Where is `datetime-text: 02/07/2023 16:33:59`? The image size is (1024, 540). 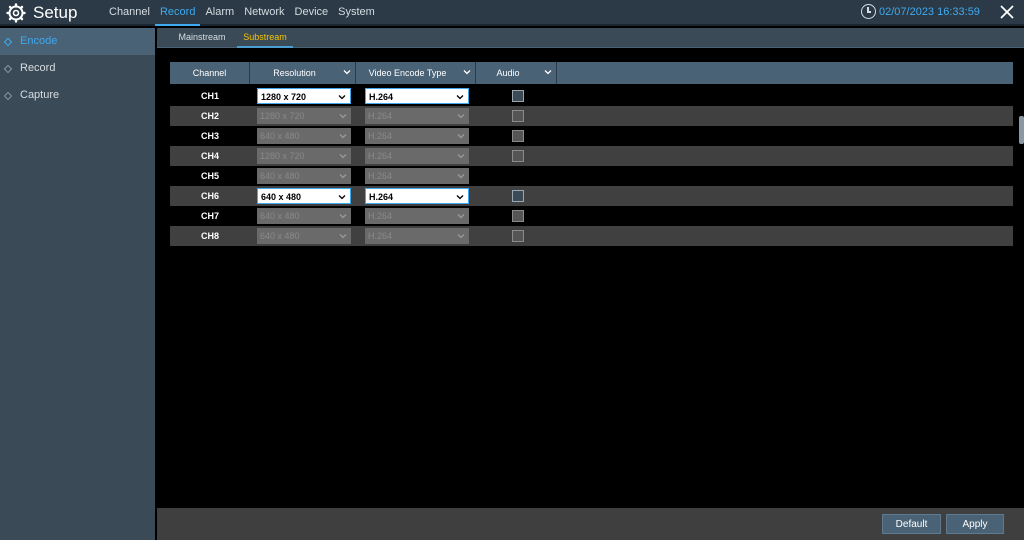 datetime-text: 02/07/2023 16:33:59 is located at coordinates (929, 11).